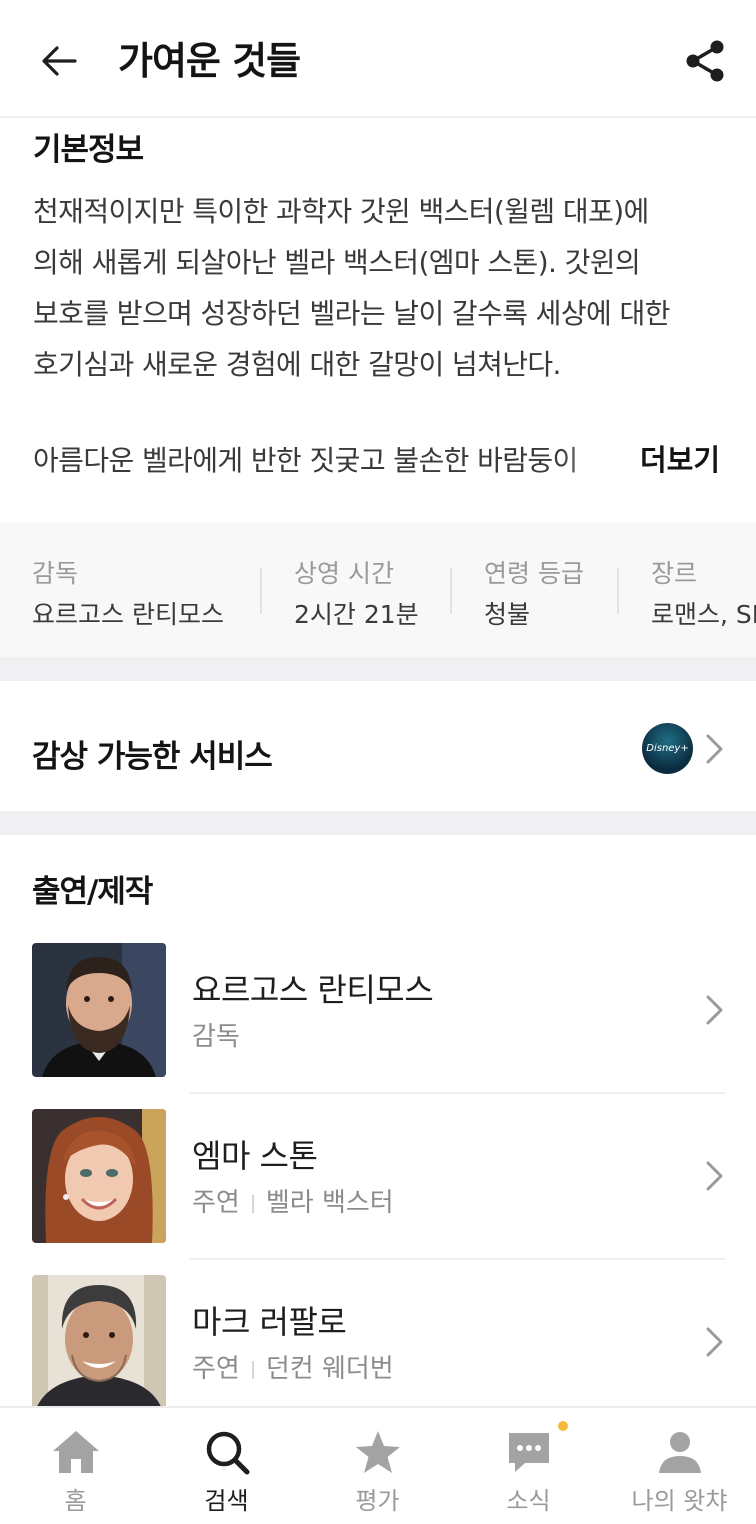  What do you see at coordinates (703, 597) in the screenshot?
I see `meta-genre: 장르 로맨스, SF` at bounding box center [703, 597].